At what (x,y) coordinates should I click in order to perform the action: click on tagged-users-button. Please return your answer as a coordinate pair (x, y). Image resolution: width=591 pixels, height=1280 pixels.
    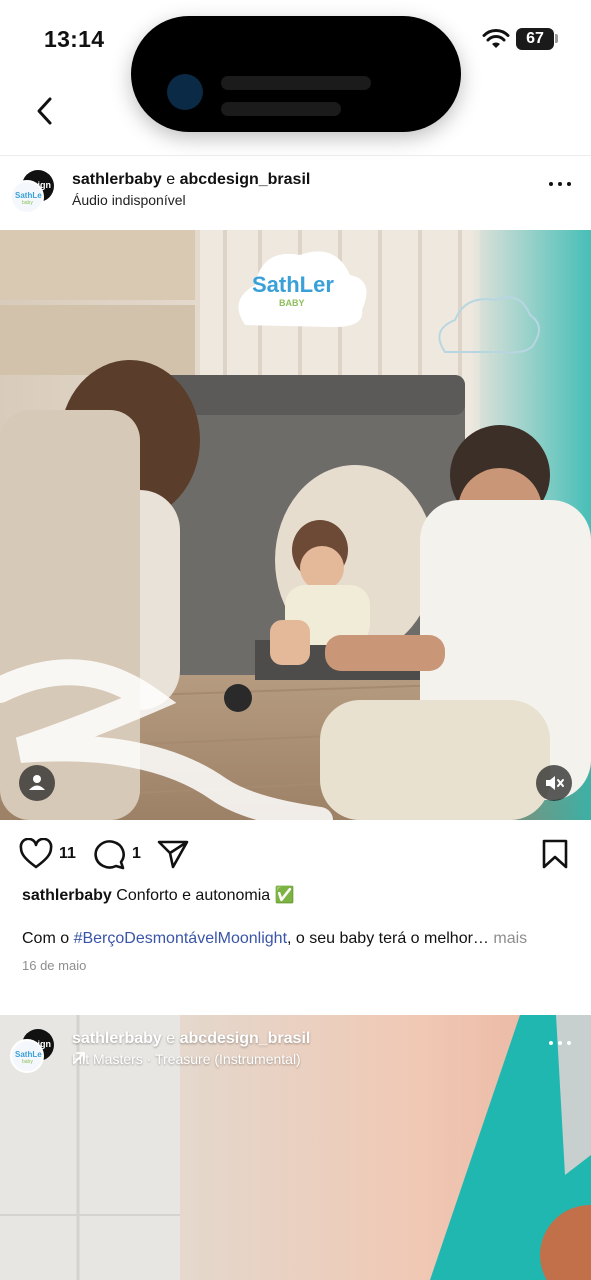
    Looking at the image, I should click on (37, 783).